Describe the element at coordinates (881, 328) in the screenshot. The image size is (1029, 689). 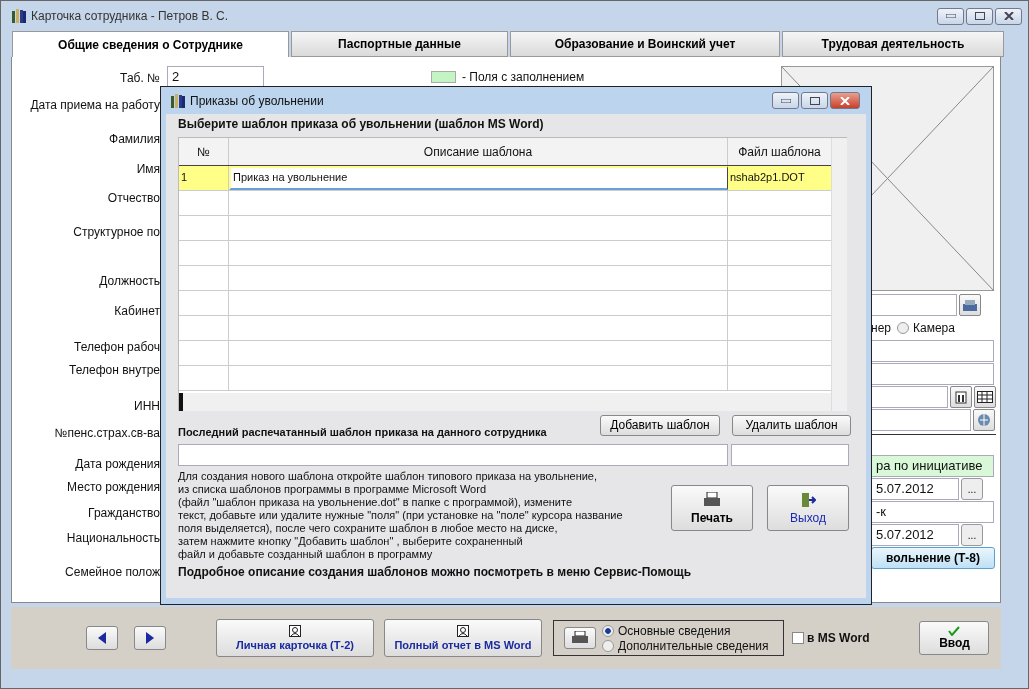
I see `radio-label: нер` at that location.